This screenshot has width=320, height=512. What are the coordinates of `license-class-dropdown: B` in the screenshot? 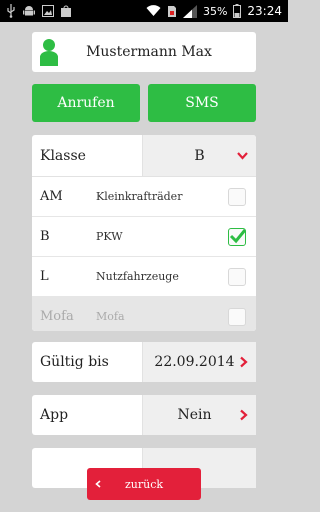 It's located at (199, 155).